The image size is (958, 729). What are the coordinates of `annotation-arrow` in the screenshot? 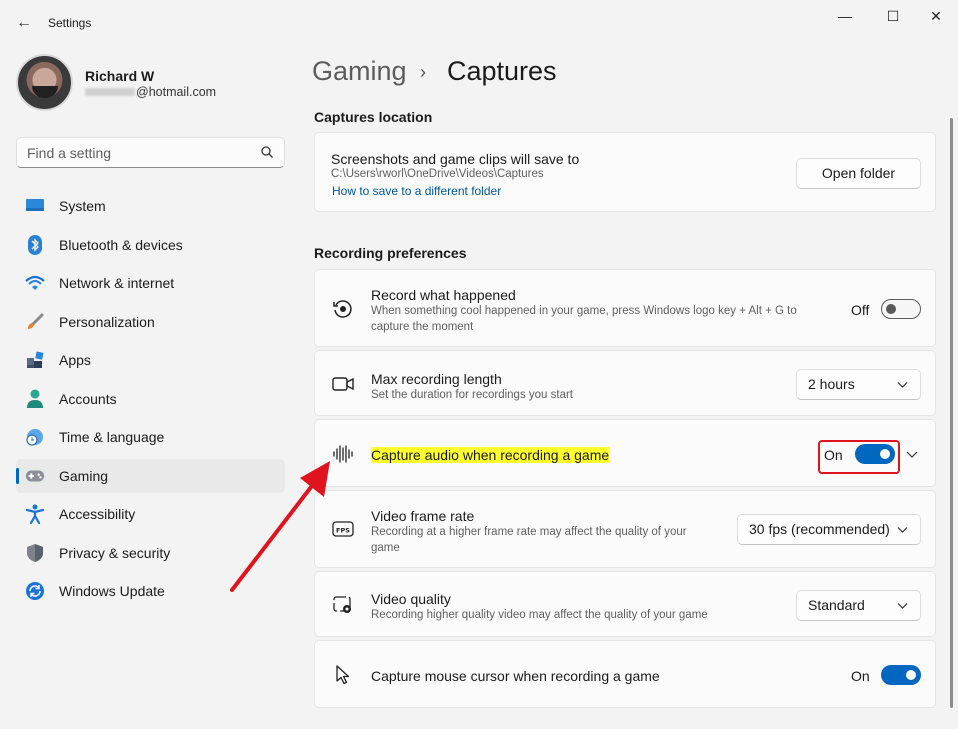 It's located at (280, 526).